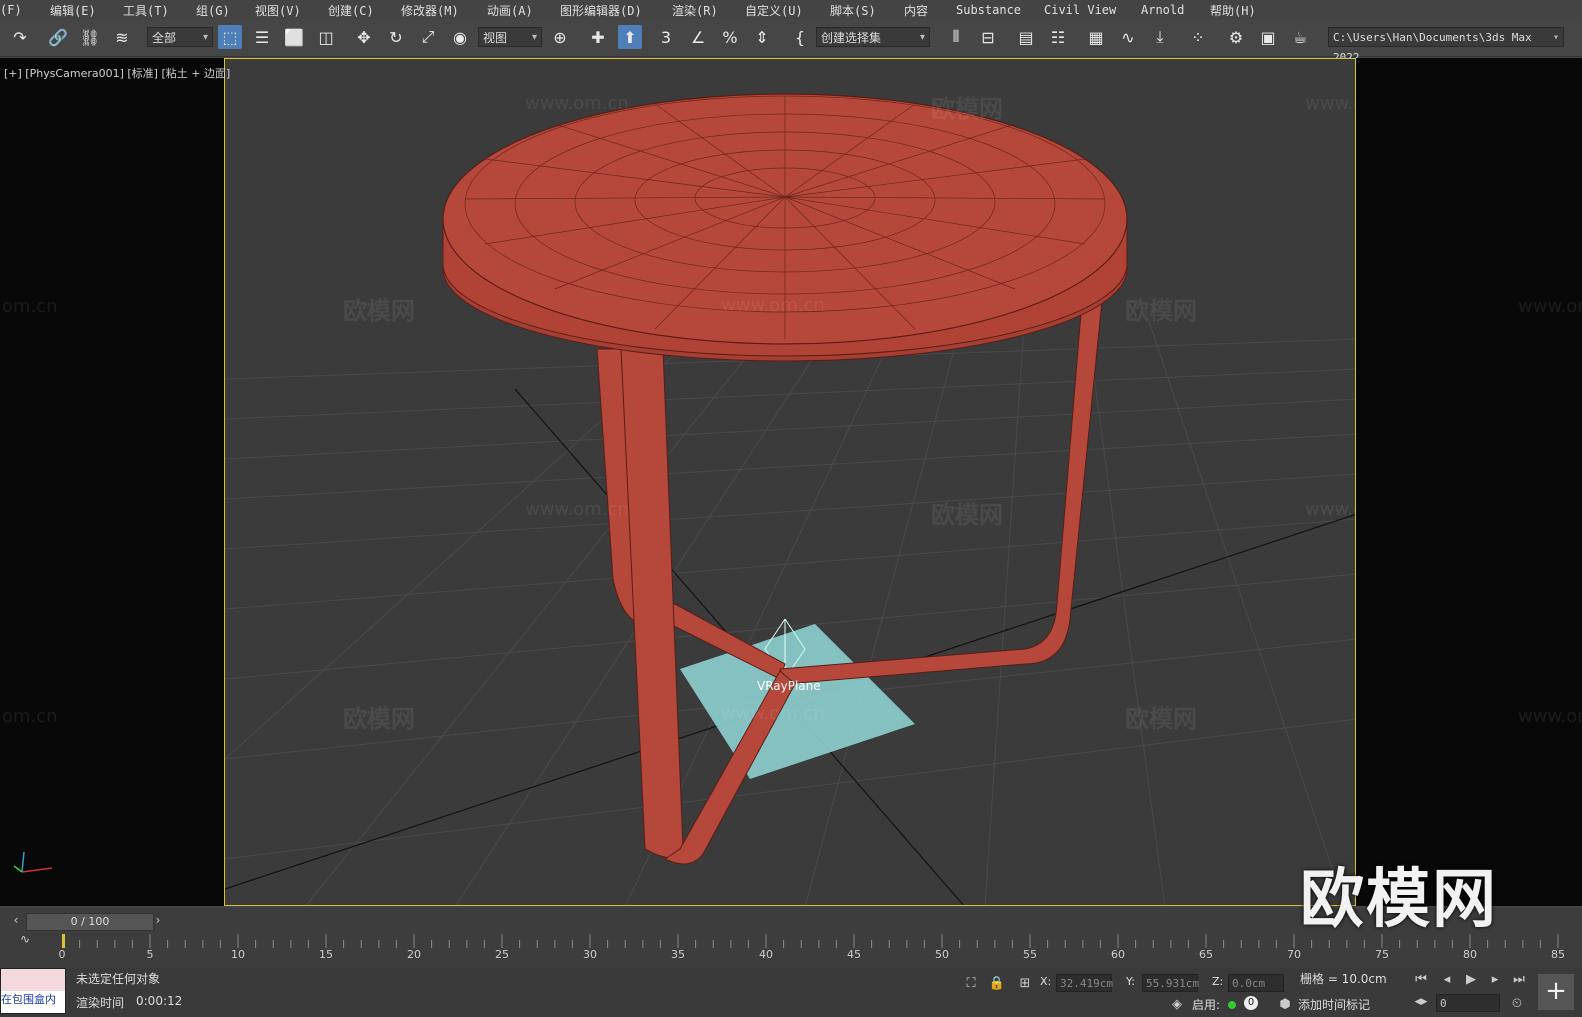 The image size is (1582, 1017). Describe the element at coordinates (1334, 1004) in the screenshot. I see `add-time-tag-label: 添加时间标记` at that location.